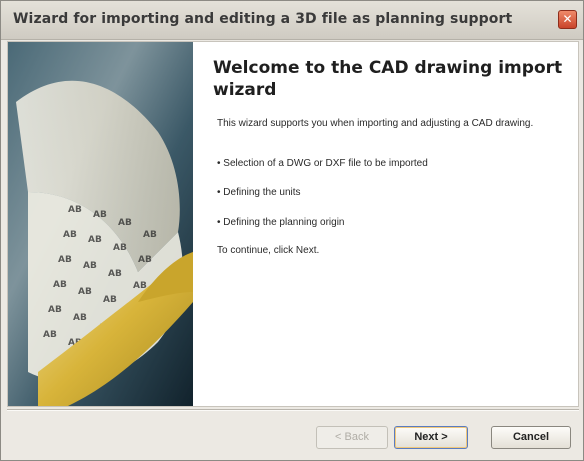 This screenshot has height=461, width=584. Describe the element at coordinates (268, 250) in the screenshot. I see `continue-instruction: To continue, click Next.` at that location.